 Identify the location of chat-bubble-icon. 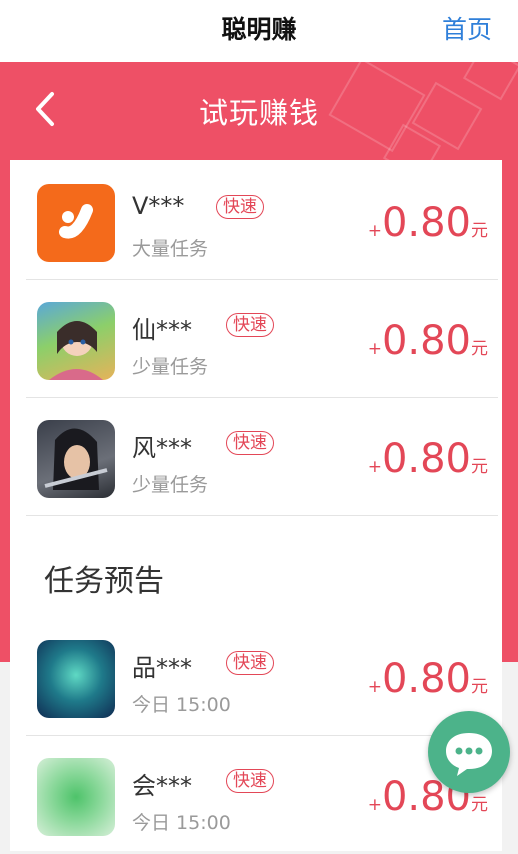
(469, 754).